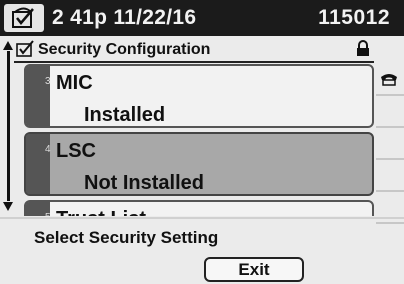 This screenshot has height=284, width=404. I want to click on line-extension: 115012, so click(354, 17).